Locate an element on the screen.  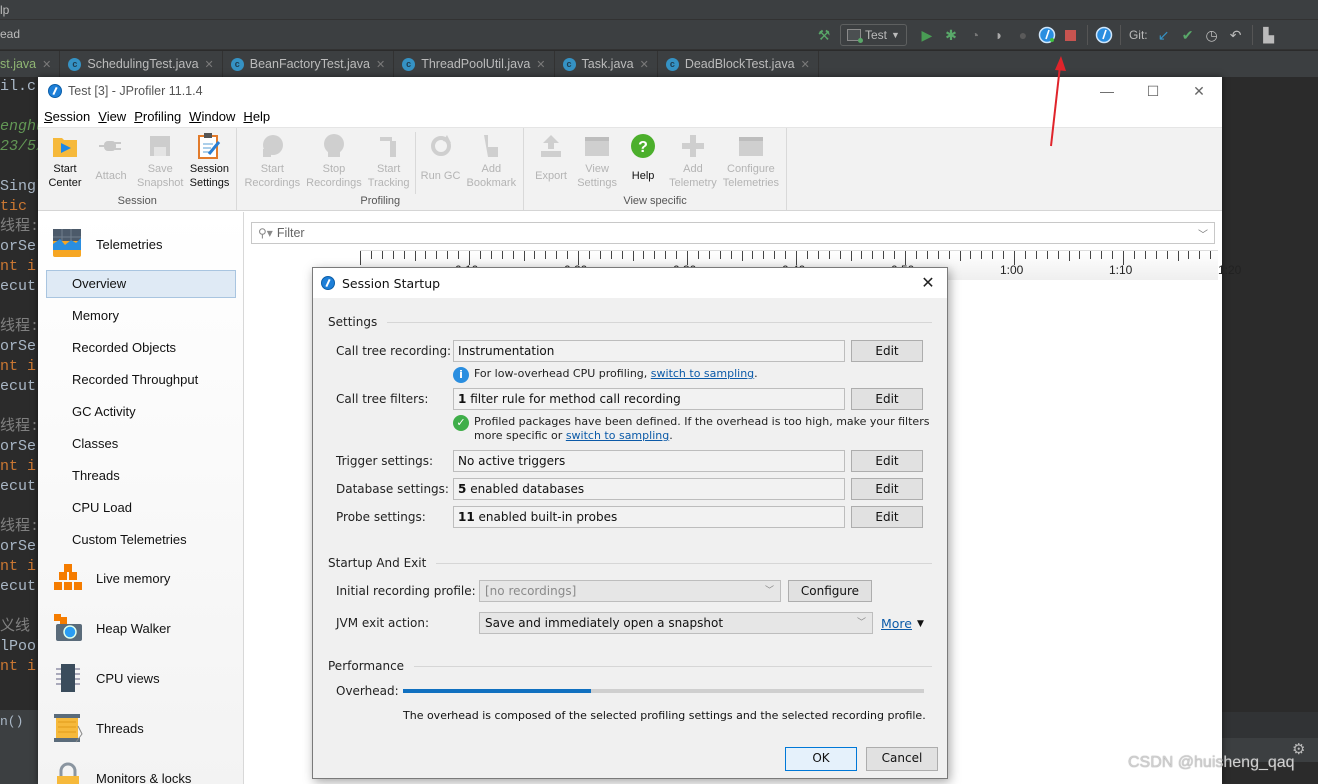
toolbar-separator is located at coordinates (1087, 35).